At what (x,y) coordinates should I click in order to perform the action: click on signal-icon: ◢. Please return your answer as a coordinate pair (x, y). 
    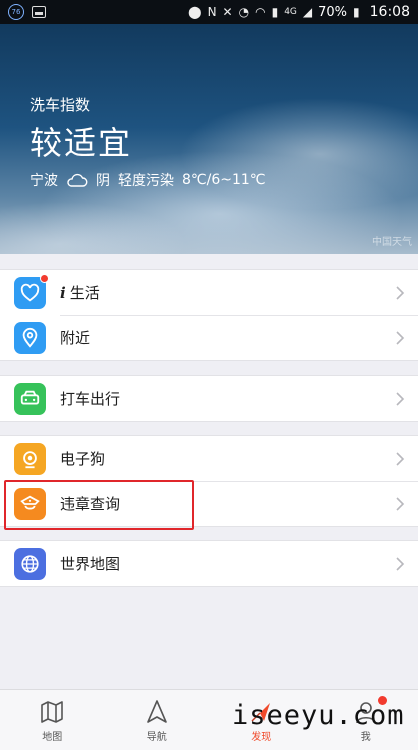
    Looking at the image, I should click on (307, 12).